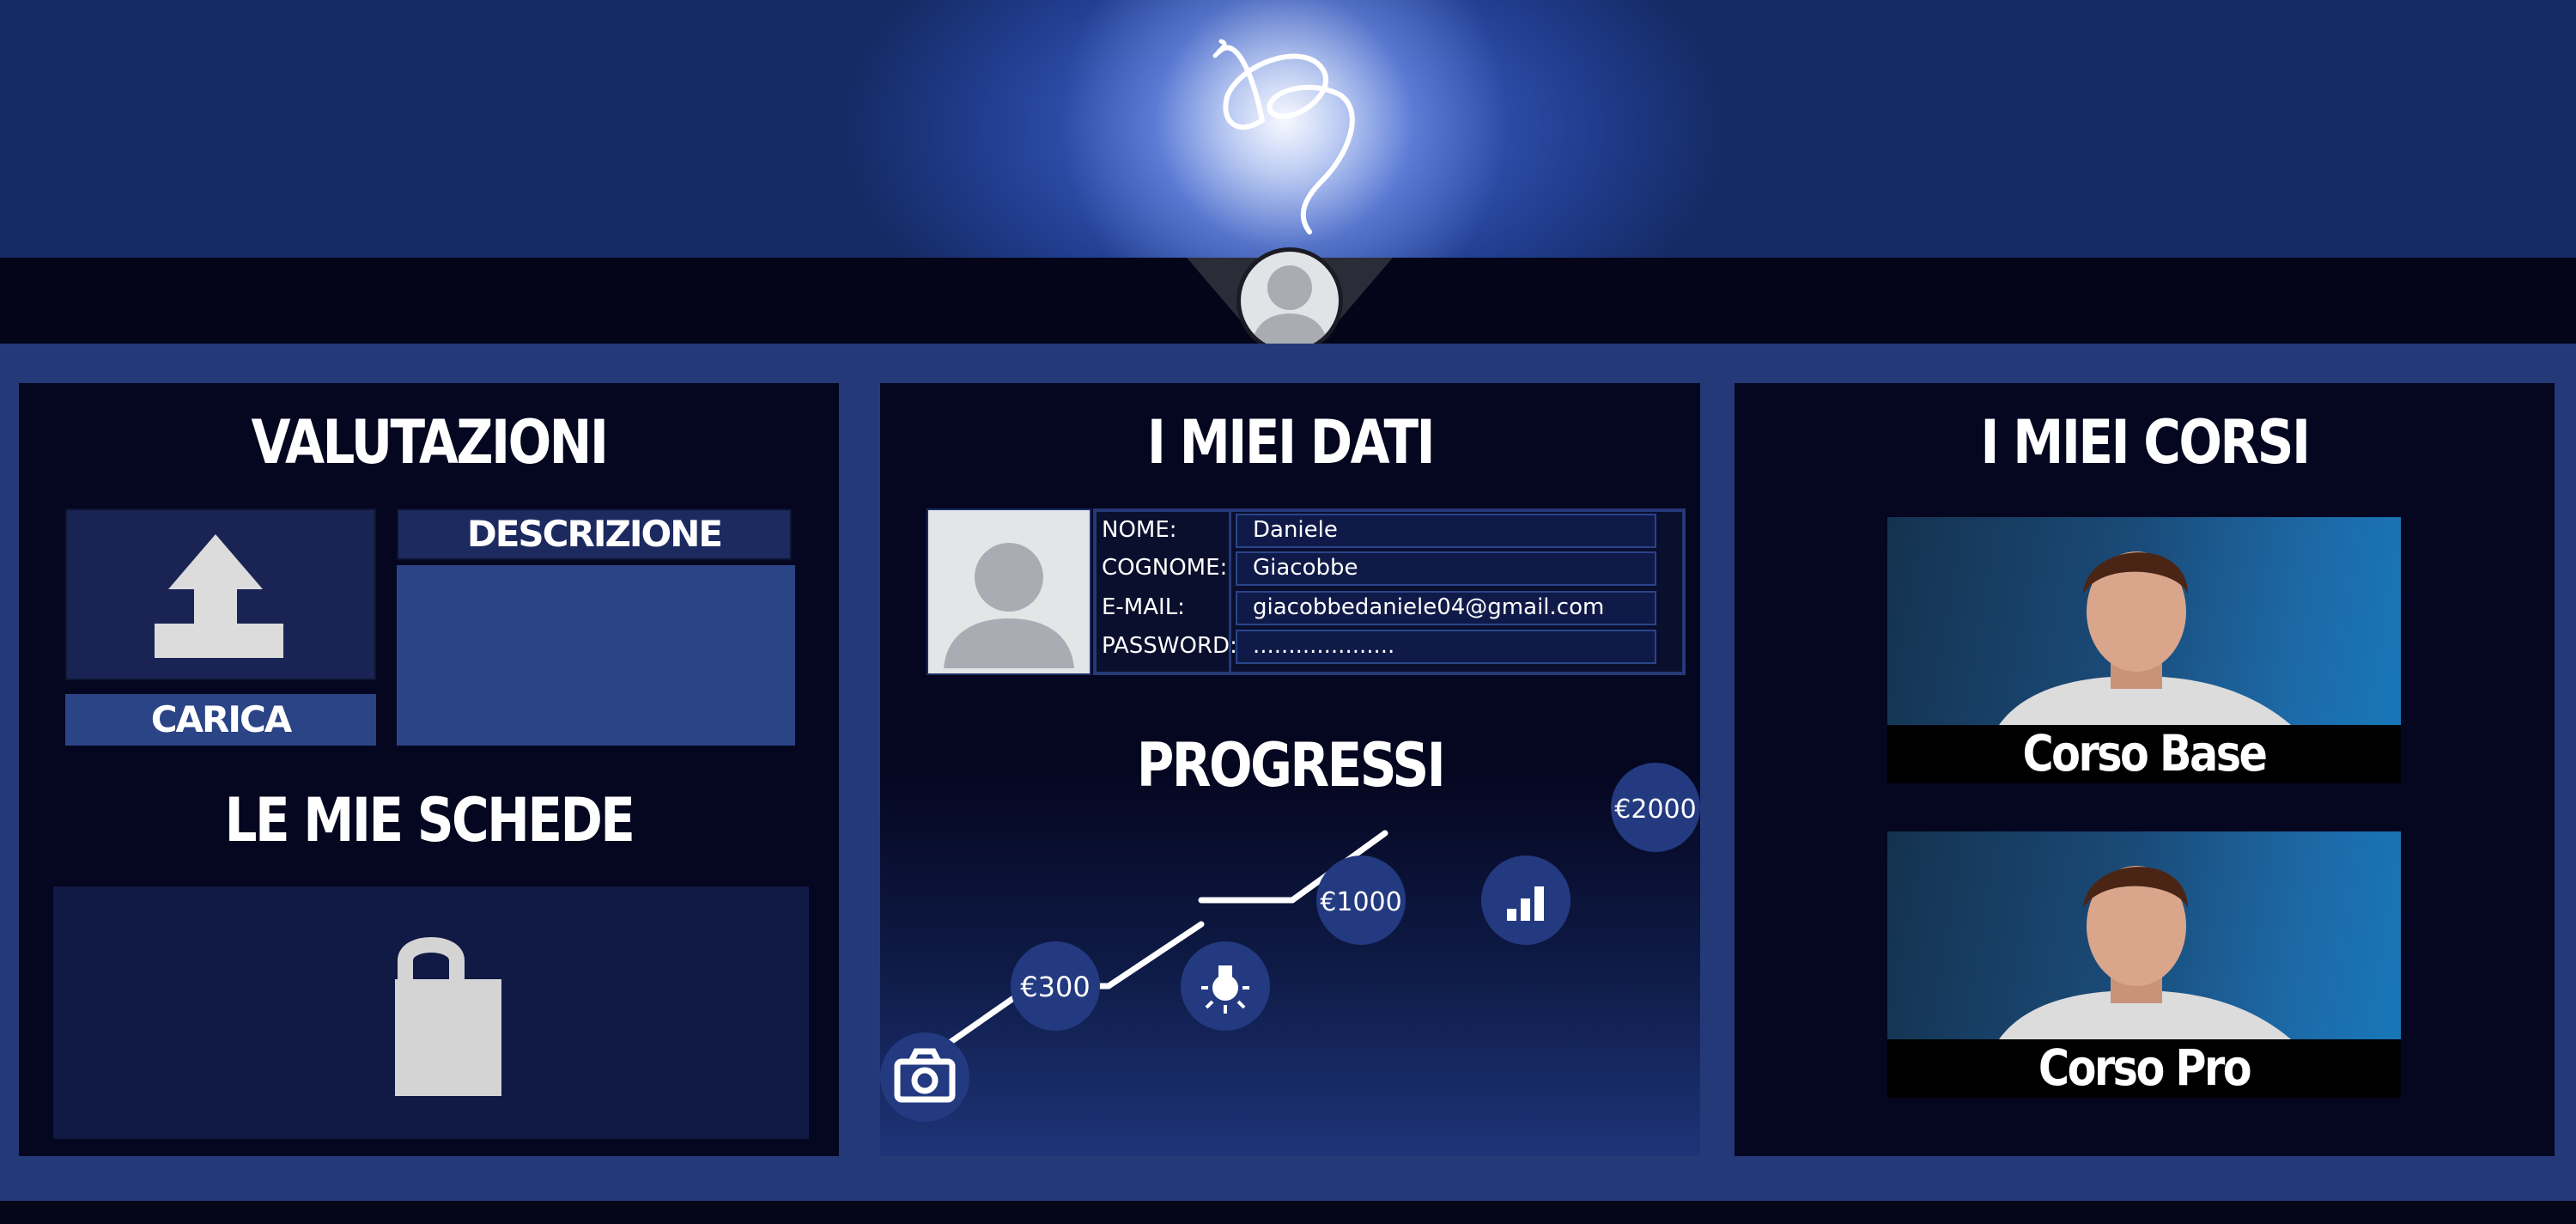 The width and height of the screenshot is (2576, 1224). Describe the element at coordinates (1290, 307) in the screenshot. I see `user-avatar-icon` at that location.